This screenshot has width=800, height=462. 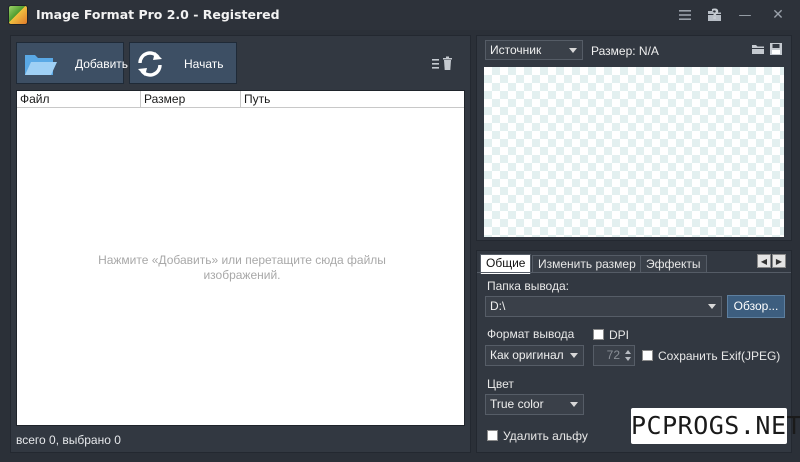 What do you see at coordinates (598, 334) in the screenshot?
I see `dpi-checkbox` at bounding box center [598, 334].